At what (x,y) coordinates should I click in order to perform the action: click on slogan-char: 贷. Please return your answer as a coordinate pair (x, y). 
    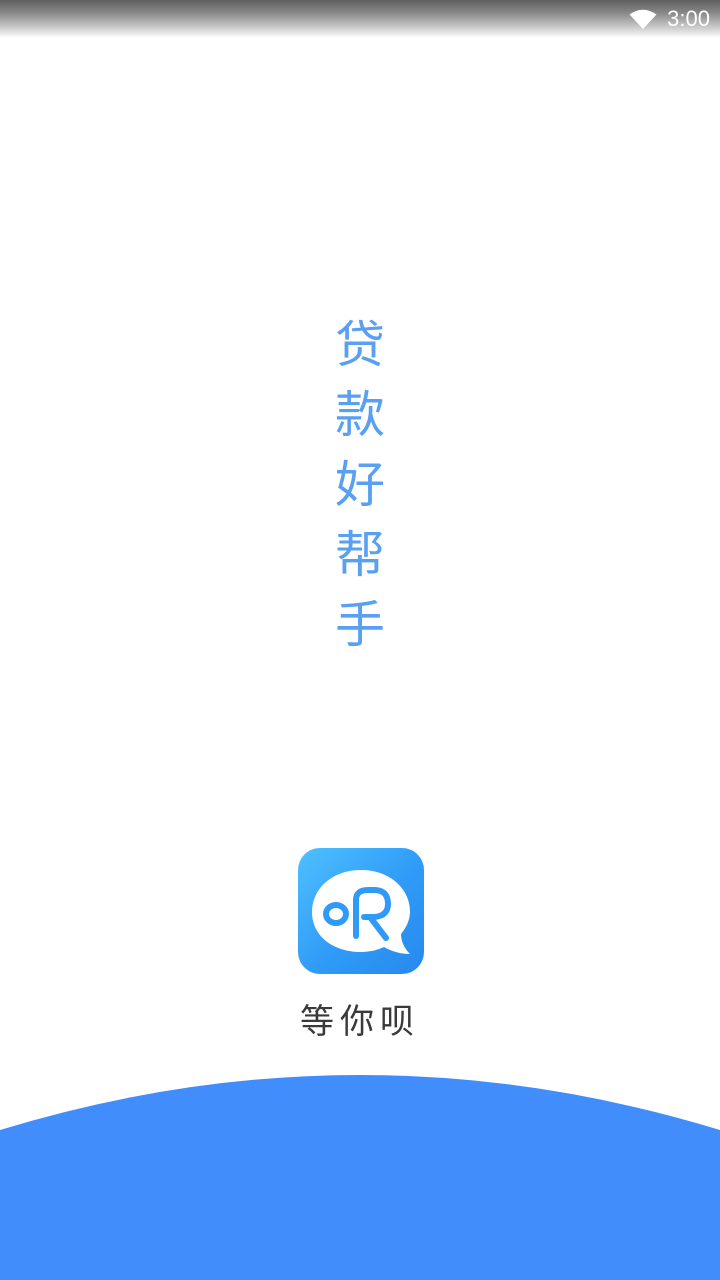
    Looking at the image, I should click on (360, 345).